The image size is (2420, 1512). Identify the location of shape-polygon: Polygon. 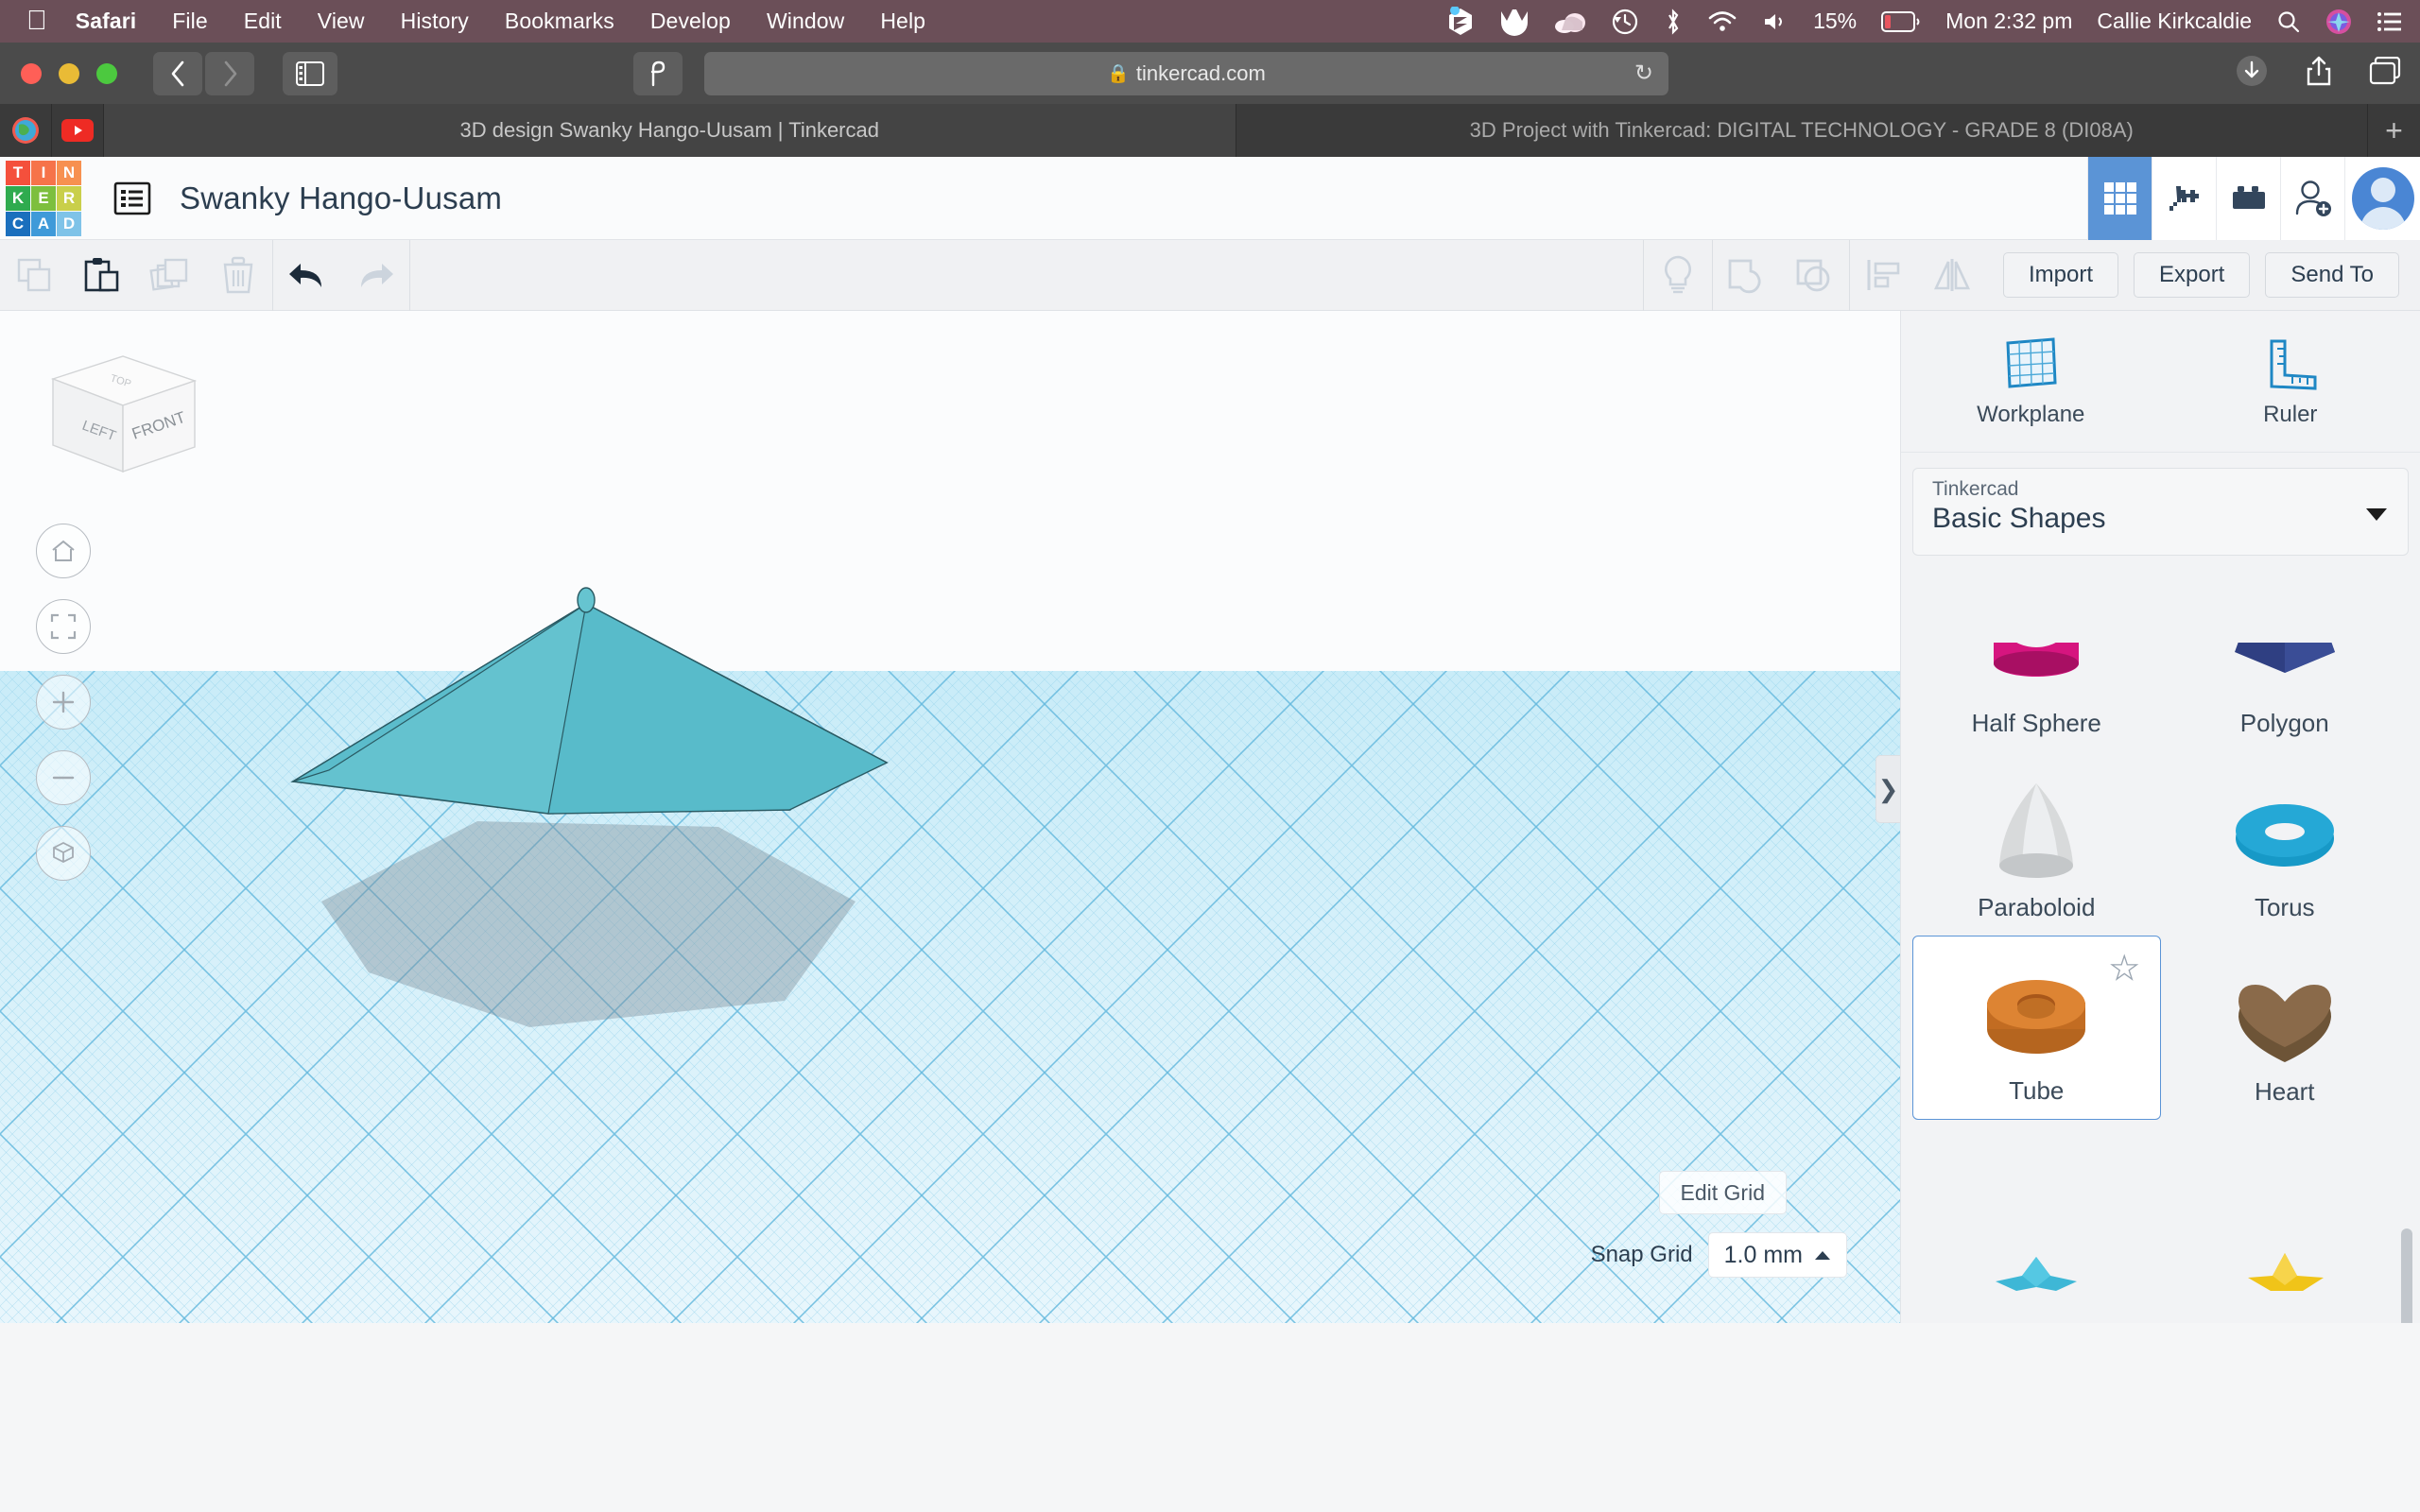
(2285, 659).